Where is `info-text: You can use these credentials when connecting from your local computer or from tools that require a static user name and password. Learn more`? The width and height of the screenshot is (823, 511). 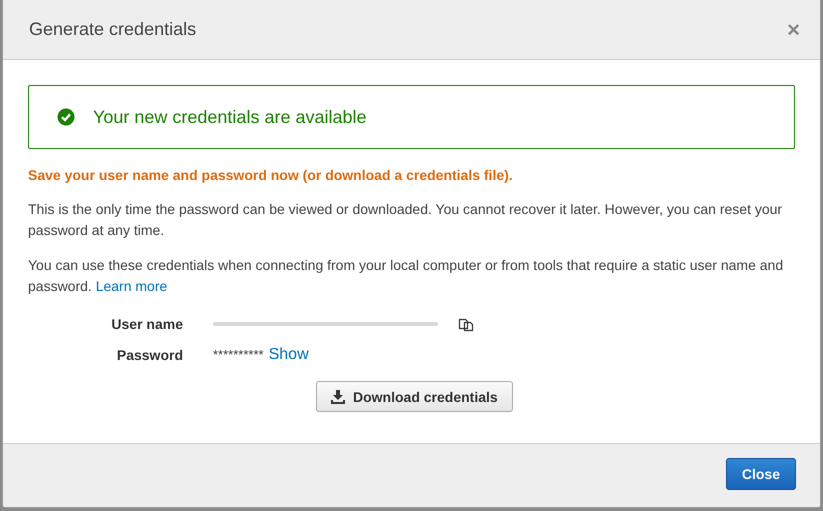
info-text: You can use these credentials when connecting from your local computer or from tools that require a static user name and password. Learn more is located at coordinates (406, 276).